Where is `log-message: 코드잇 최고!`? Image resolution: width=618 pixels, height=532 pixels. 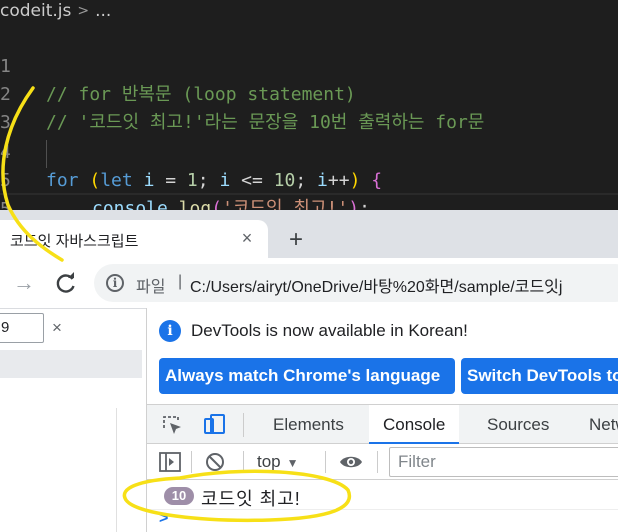 log-message: 코드잇 최고! is located at coordinates (251, 499).